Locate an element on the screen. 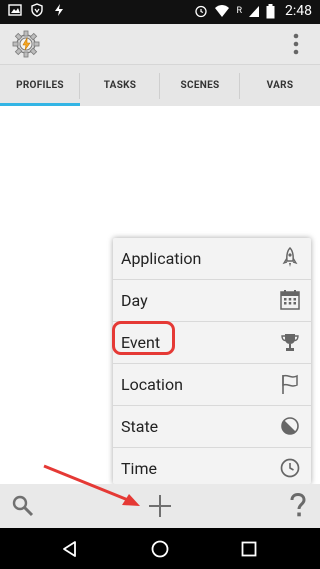  help-icon is located at coordinates (298, 506).